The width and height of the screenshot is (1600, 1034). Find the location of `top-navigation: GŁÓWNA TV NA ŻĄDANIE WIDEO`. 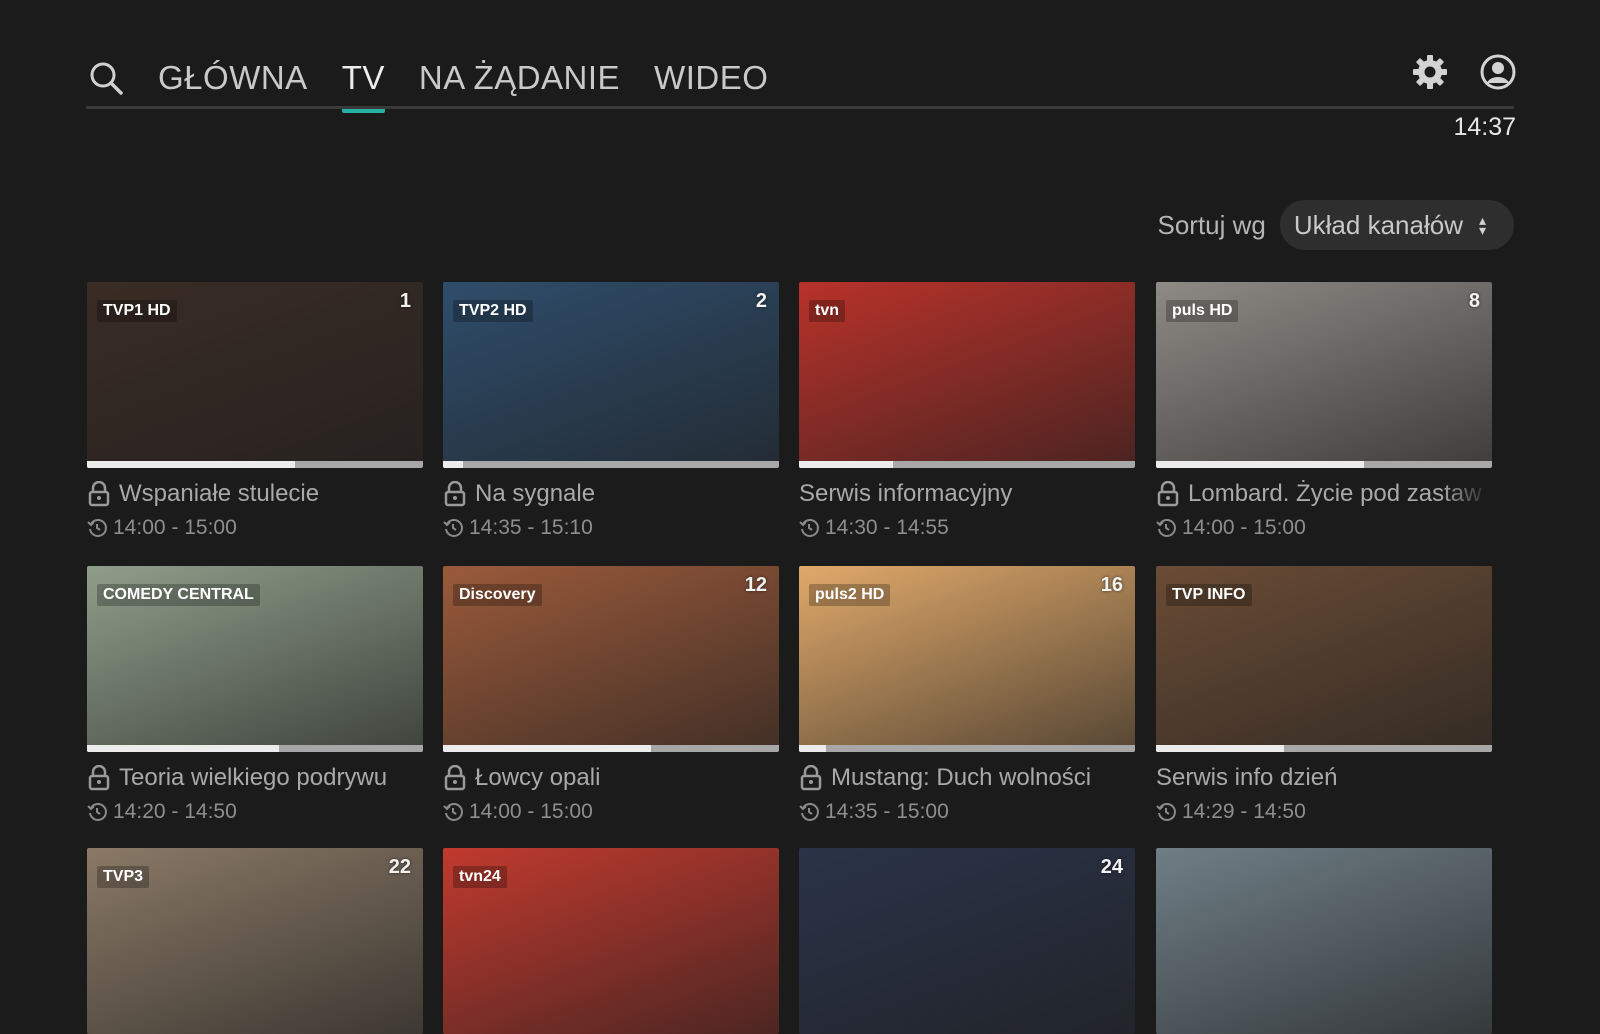

top-navigation: GŁÓWNA TV NA ŻĄDANIE WIDEO is located at coordinates (444, 80).